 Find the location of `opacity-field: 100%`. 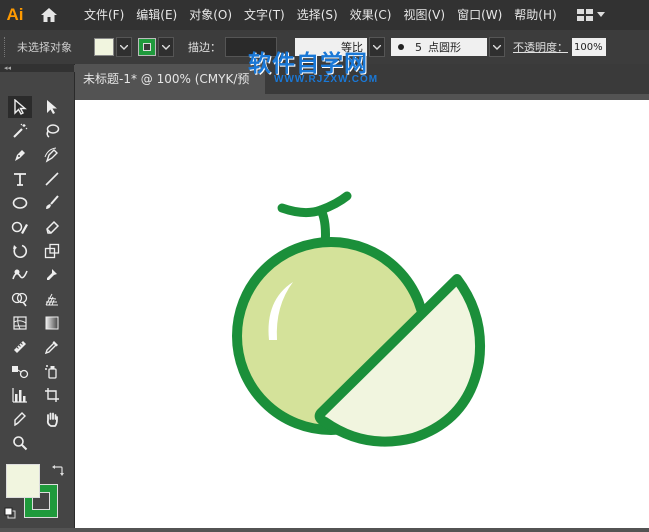

opacity-field: 100% is located at coordinates (589, 47).